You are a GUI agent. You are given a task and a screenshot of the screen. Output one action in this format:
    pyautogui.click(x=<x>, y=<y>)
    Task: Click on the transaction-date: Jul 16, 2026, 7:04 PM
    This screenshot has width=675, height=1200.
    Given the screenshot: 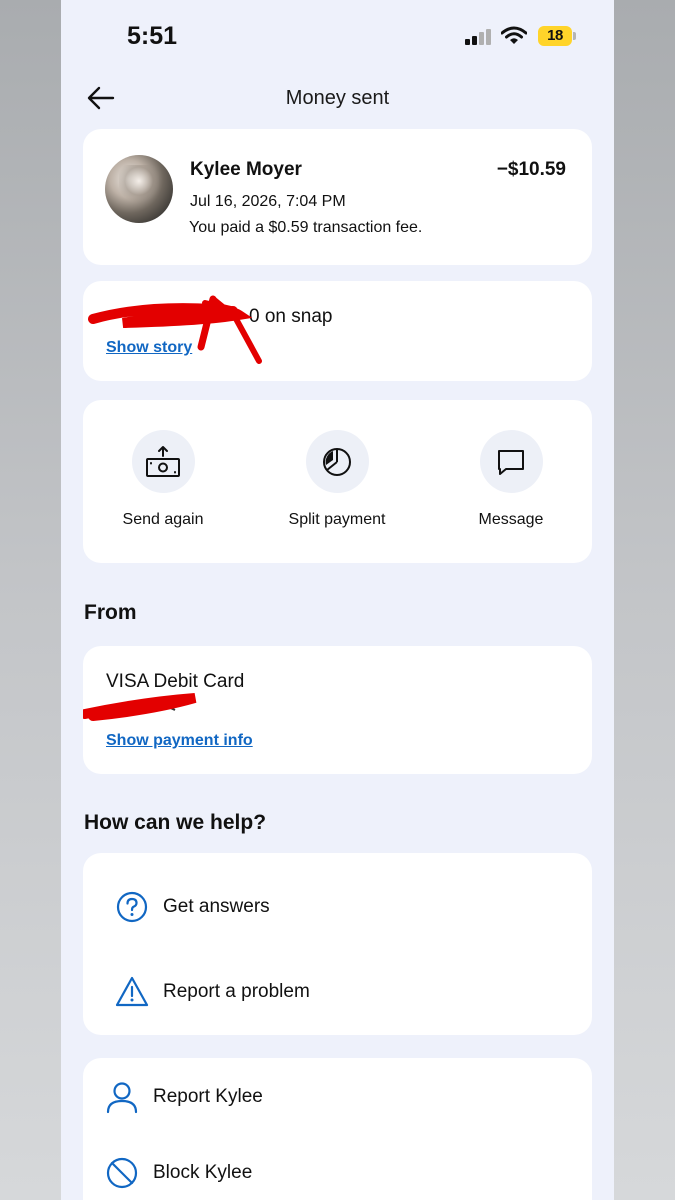 What is the action you would take?
    pyautogui.click(x=268, y=201)
    